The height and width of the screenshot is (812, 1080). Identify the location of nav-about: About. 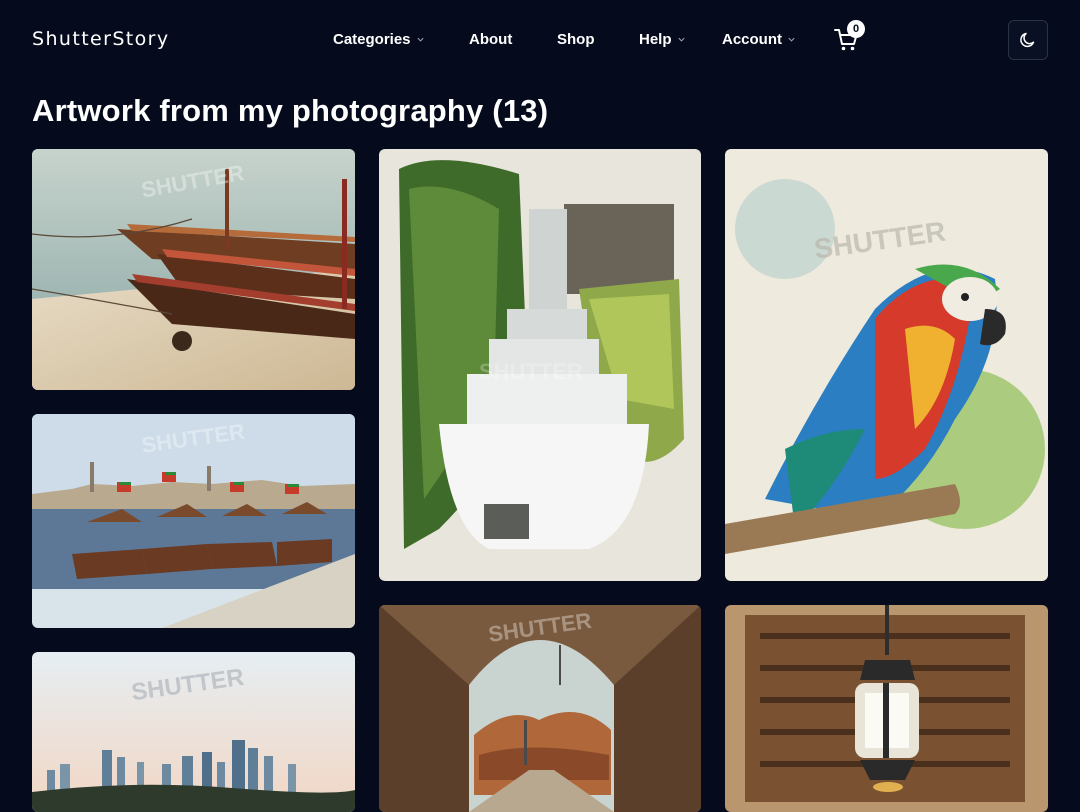
(490, 39).